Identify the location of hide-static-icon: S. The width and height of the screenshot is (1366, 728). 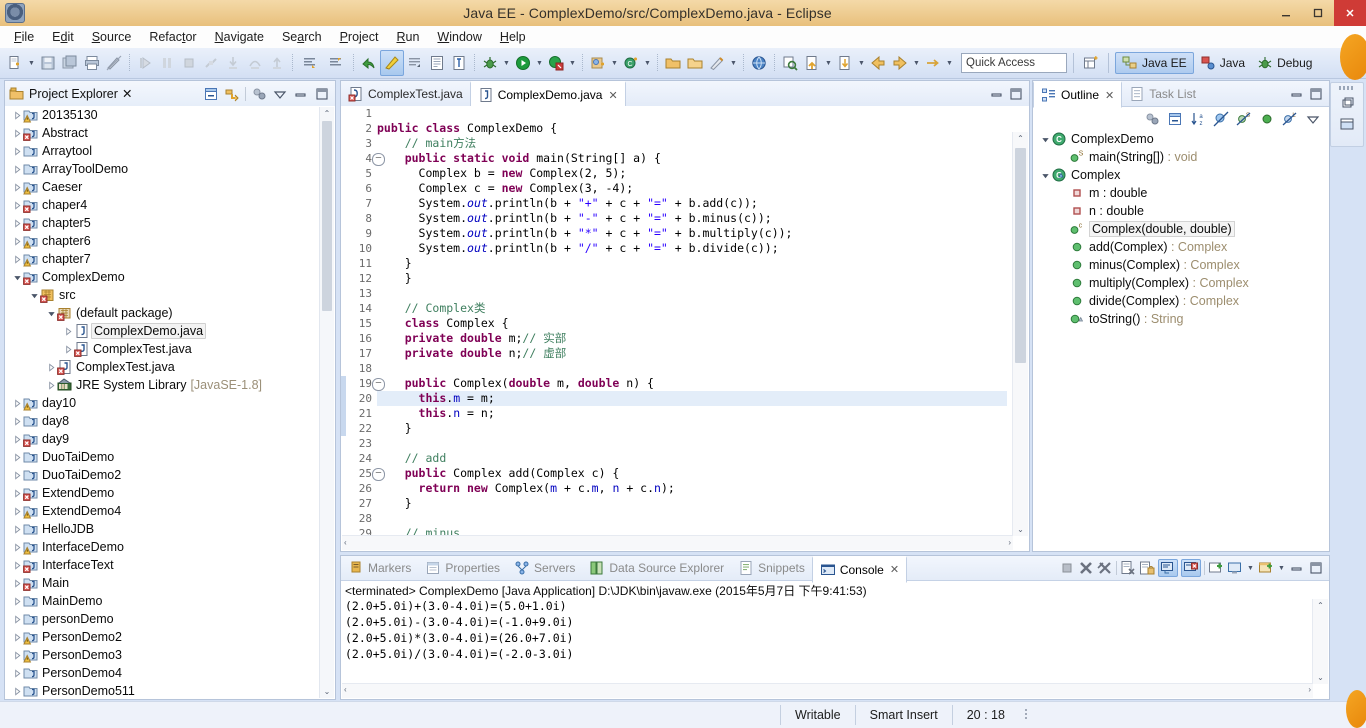
(1244, 119).